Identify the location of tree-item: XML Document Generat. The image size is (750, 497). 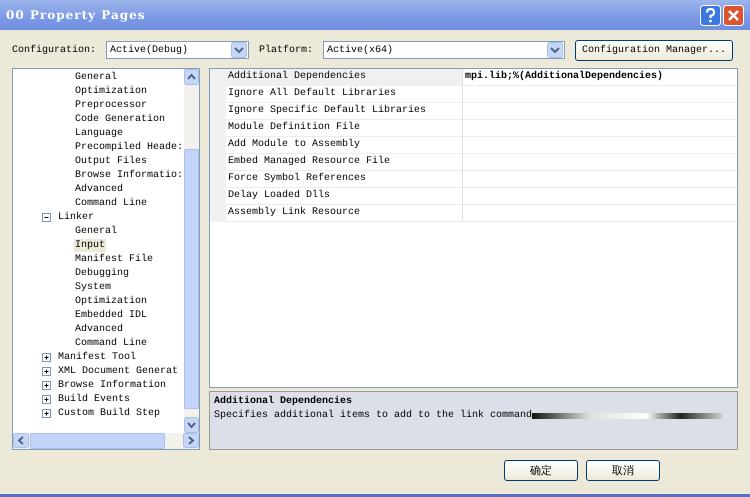
(118, 371).